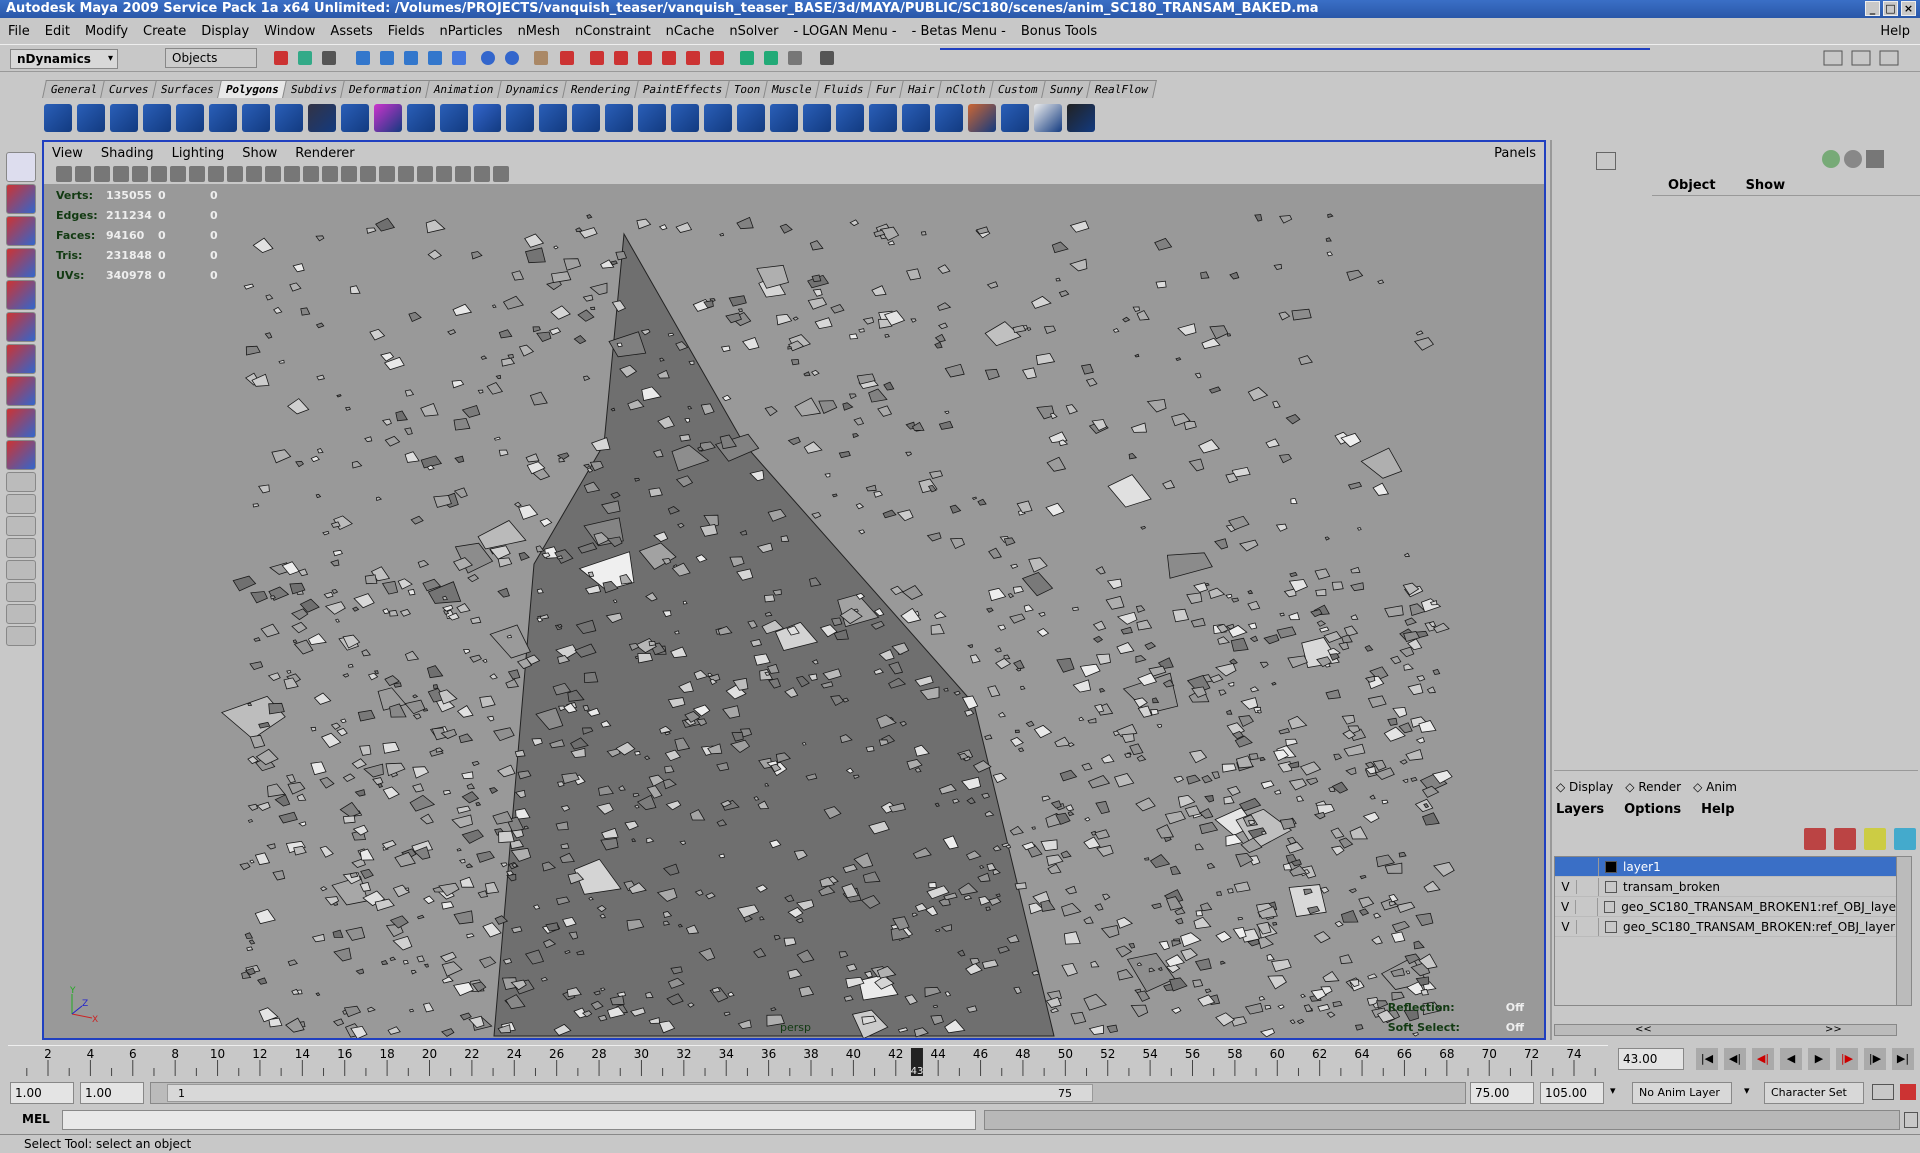 Image resolution: width=1920 pixels, height=1153 pixels. Describe the element at coordinates (519, 1120) in the screenshot. I see `mel-command-input` at that location.